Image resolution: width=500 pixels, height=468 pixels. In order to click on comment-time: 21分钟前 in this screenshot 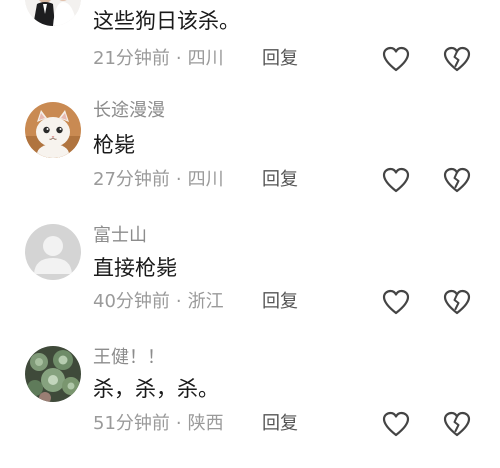, I will do `click(131, 58)`.